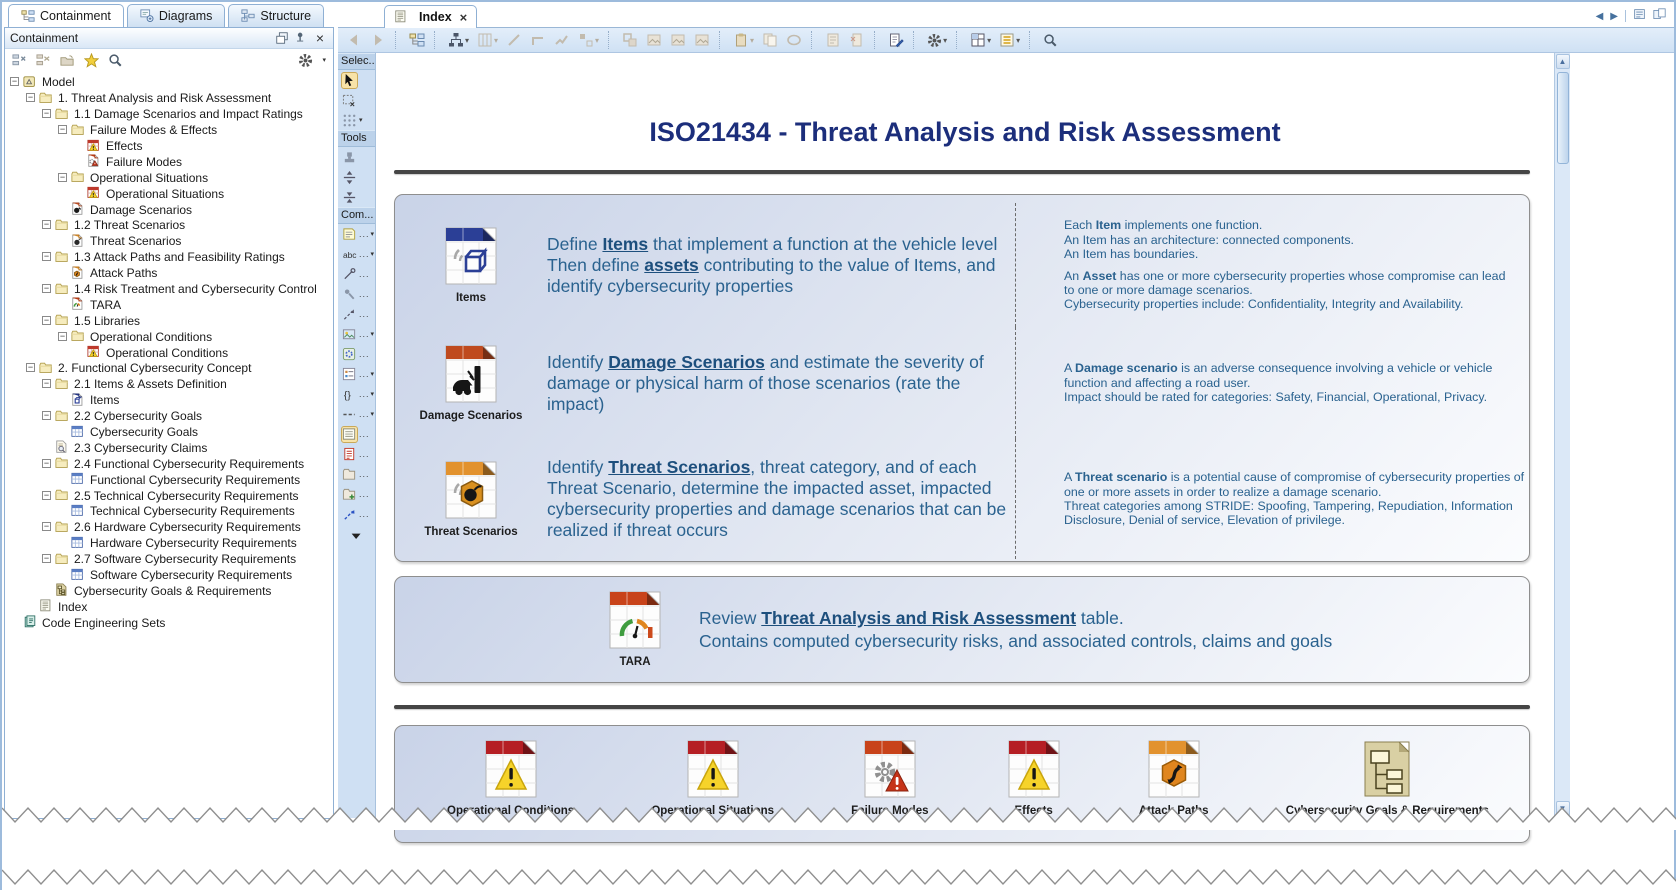  Describe the element at coordinates (356, 394) in the screenshot. I see `constraint-tool: {}... ▾` at that location.